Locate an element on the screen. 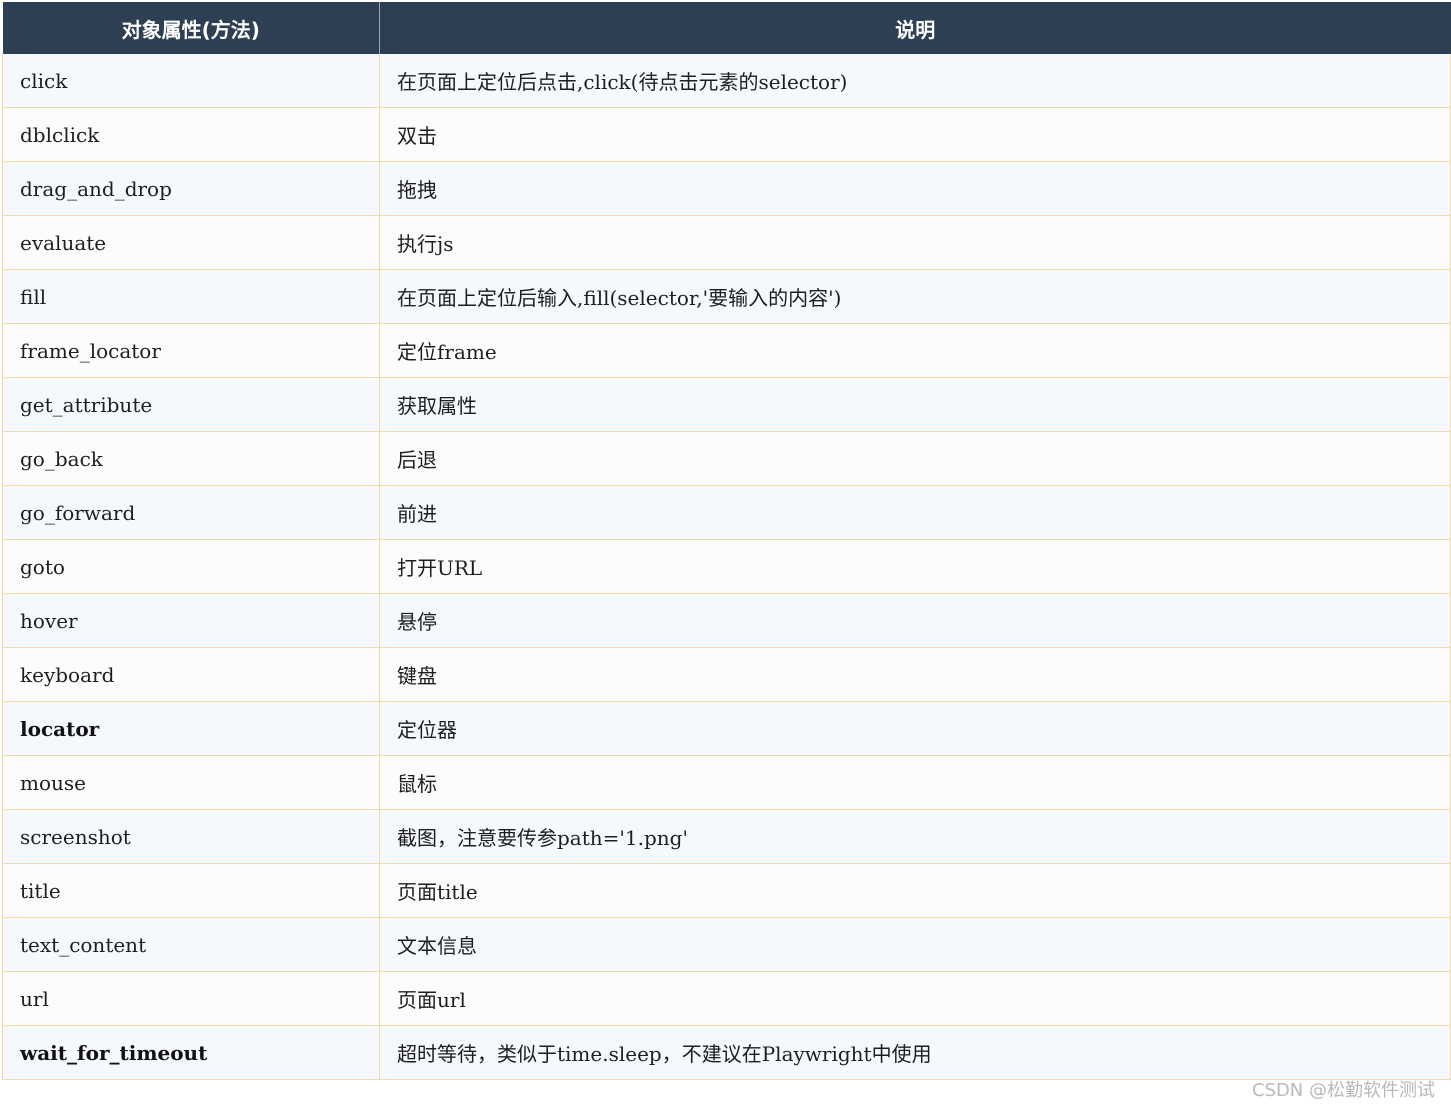 The height and width of the screenshot is (1110, 1451). table-row: hover 悬停 is located at coordinates (726, 620).